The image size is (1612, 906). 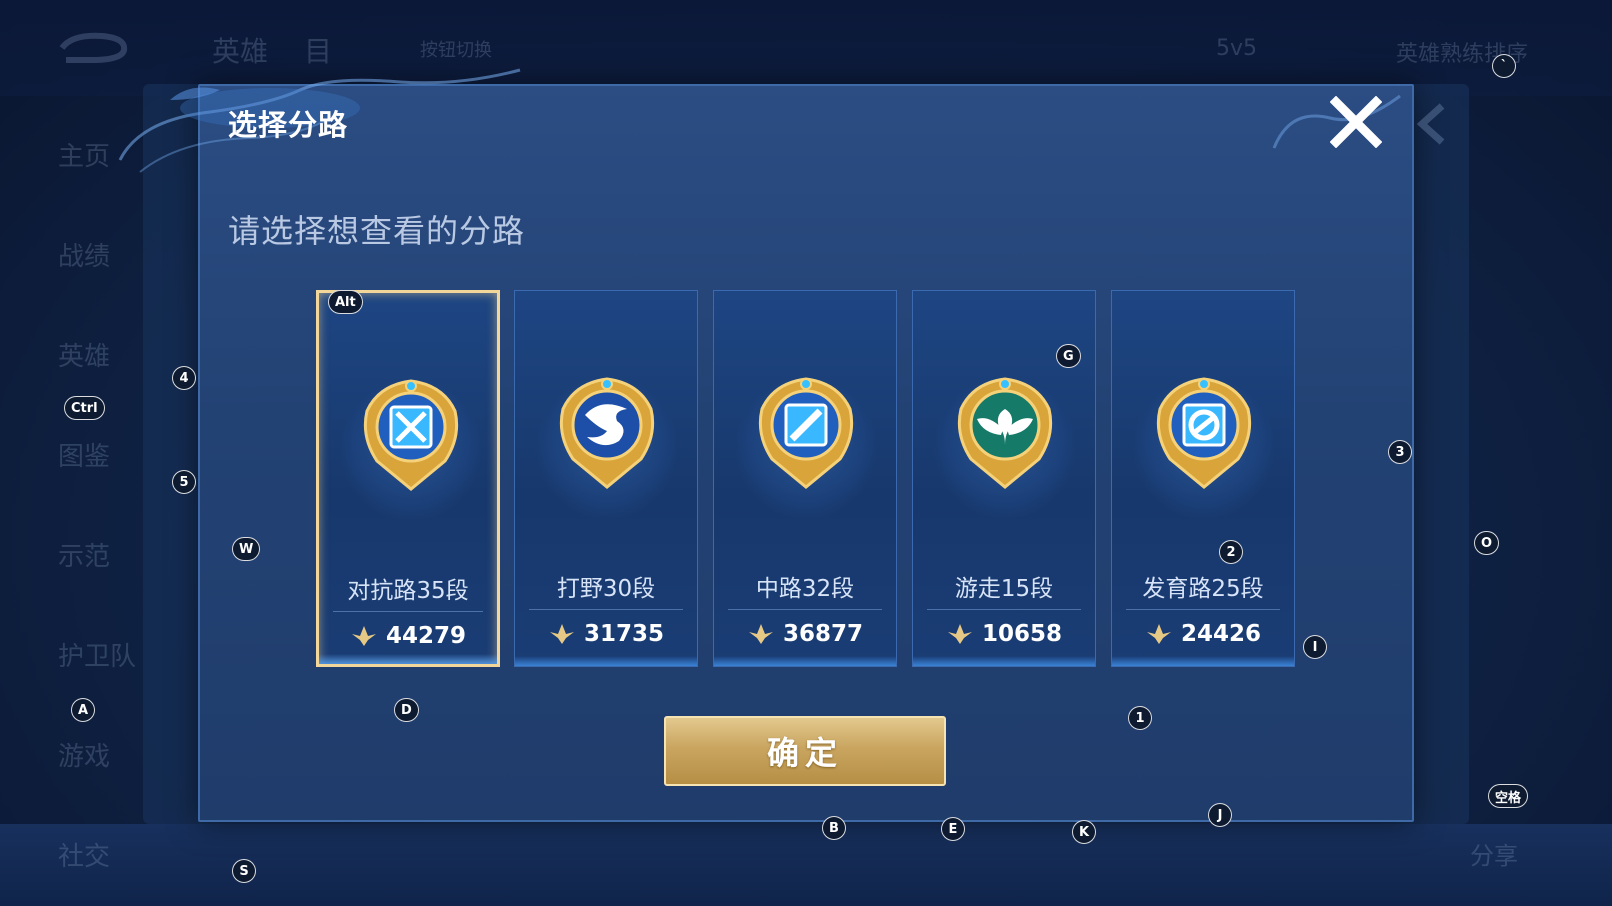 What do you see at coordinates (1504, 66) in the screenshot?
I see `key-hint-badge: `` at bounding box center [1504, 66].